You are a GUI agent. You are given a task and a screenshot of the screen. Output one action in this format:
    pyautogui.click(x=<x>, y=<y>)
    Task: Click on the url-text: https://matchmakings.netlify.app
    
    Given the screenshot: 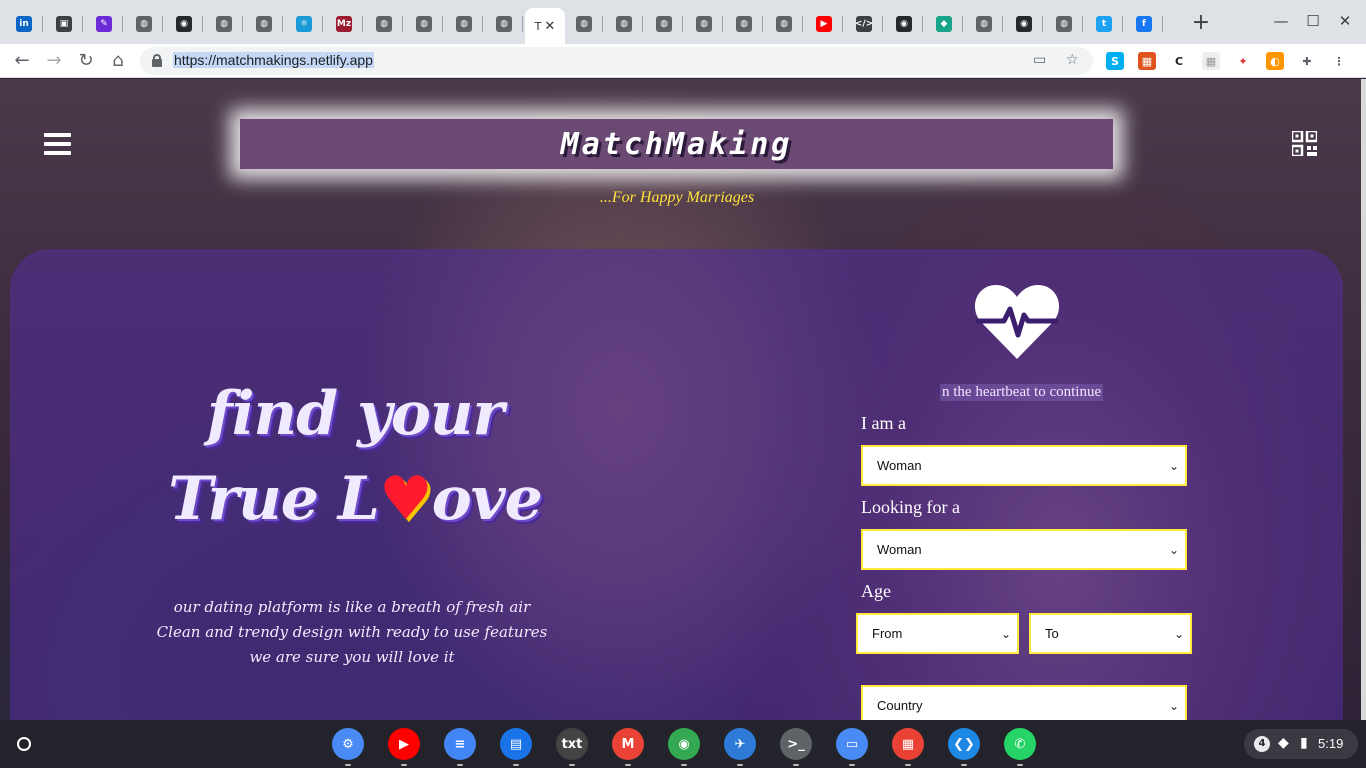 What is the action you would take?
    pyautogui.click(x=273, y=60)
    